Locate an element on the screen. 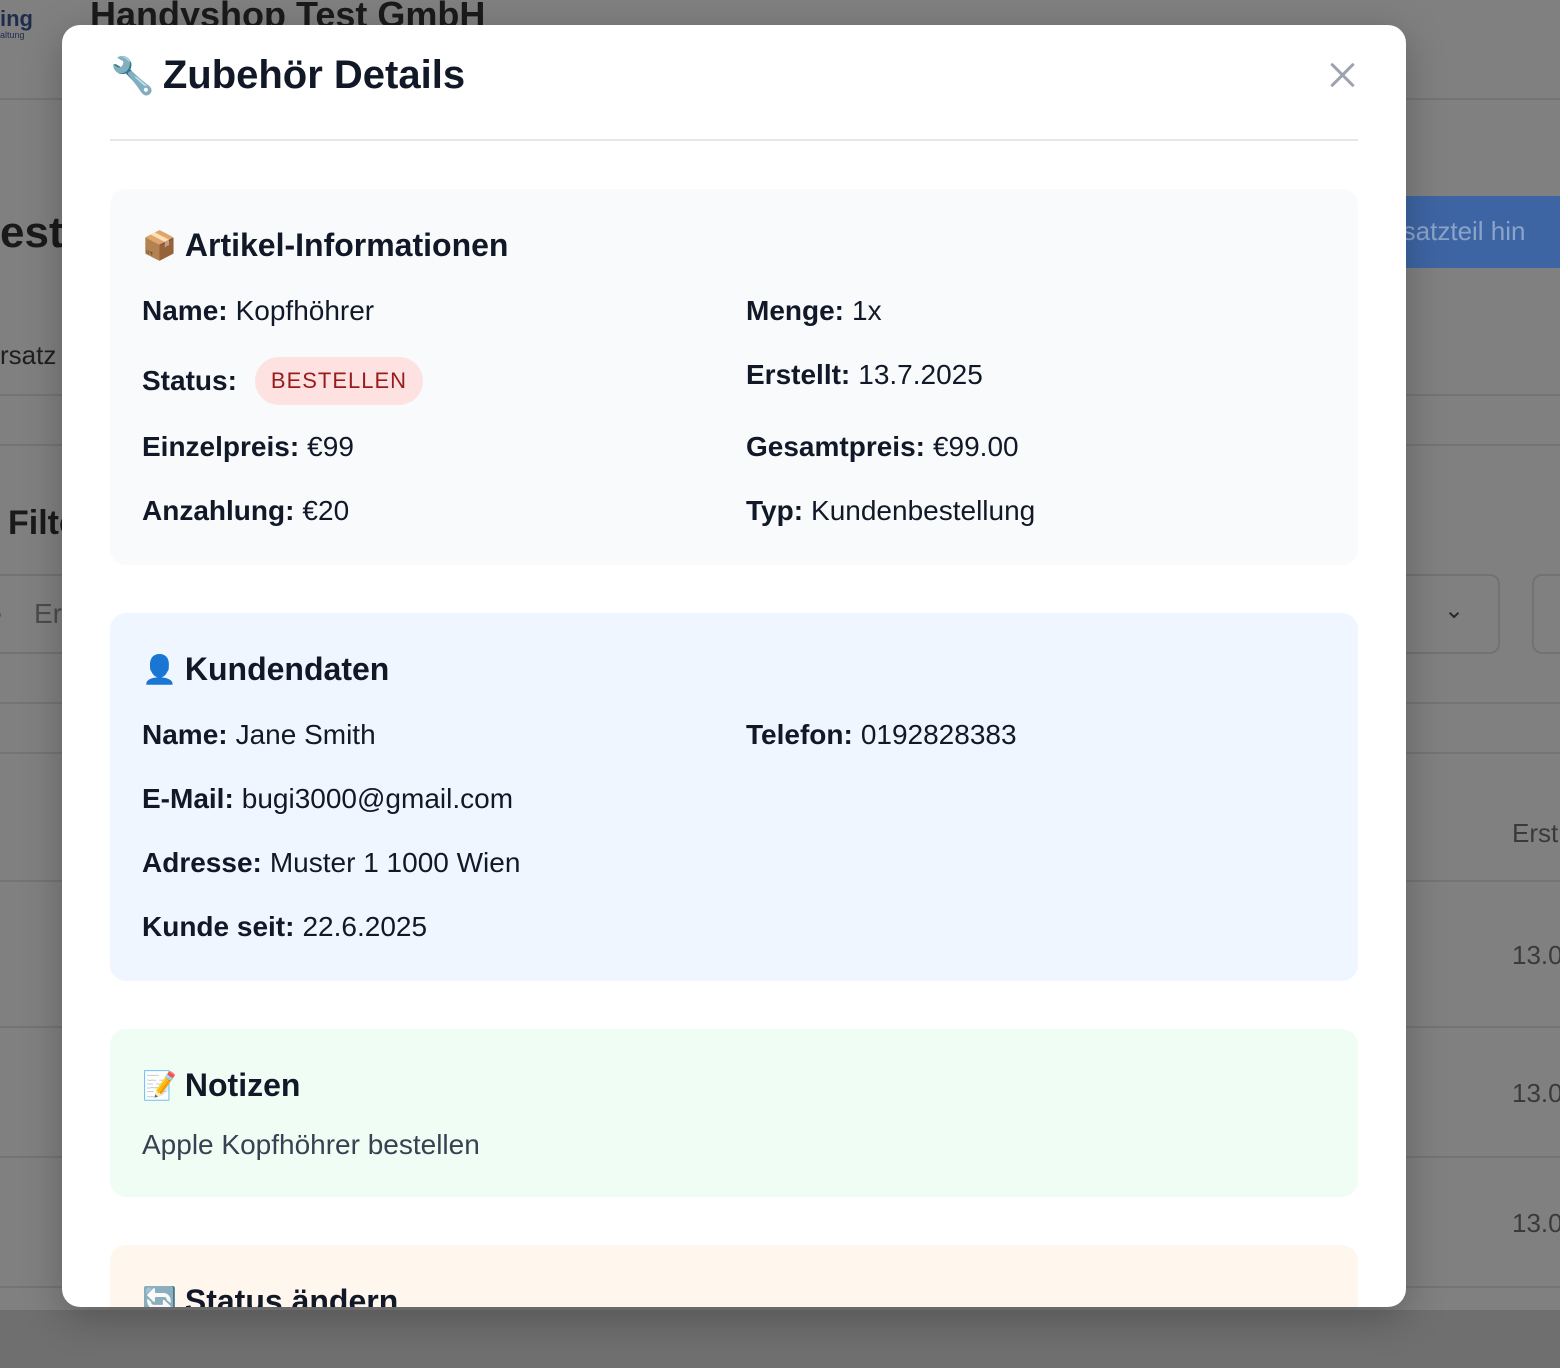 The height and width of the screenshot is (1368, 1560). section-title: 👤 Kundendaten is located at coordinates (265, 669).